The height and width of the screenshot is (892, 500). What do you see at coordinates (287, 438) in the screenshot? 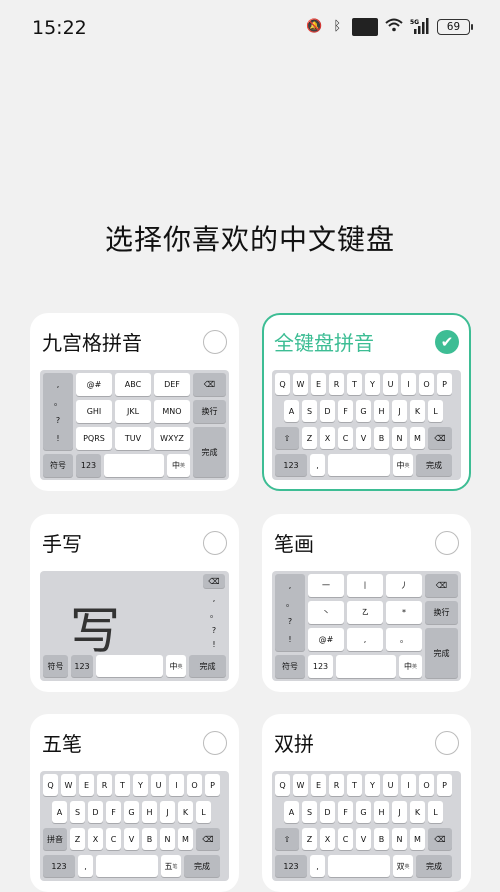
I see `shift-icon: ⇧` at bounding box center [287, 438].